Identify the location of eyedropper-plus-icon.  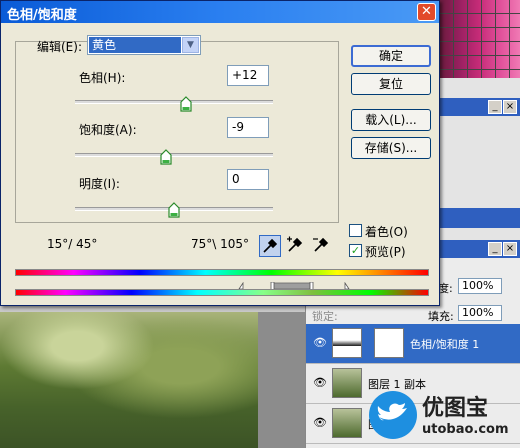
(295, 244).